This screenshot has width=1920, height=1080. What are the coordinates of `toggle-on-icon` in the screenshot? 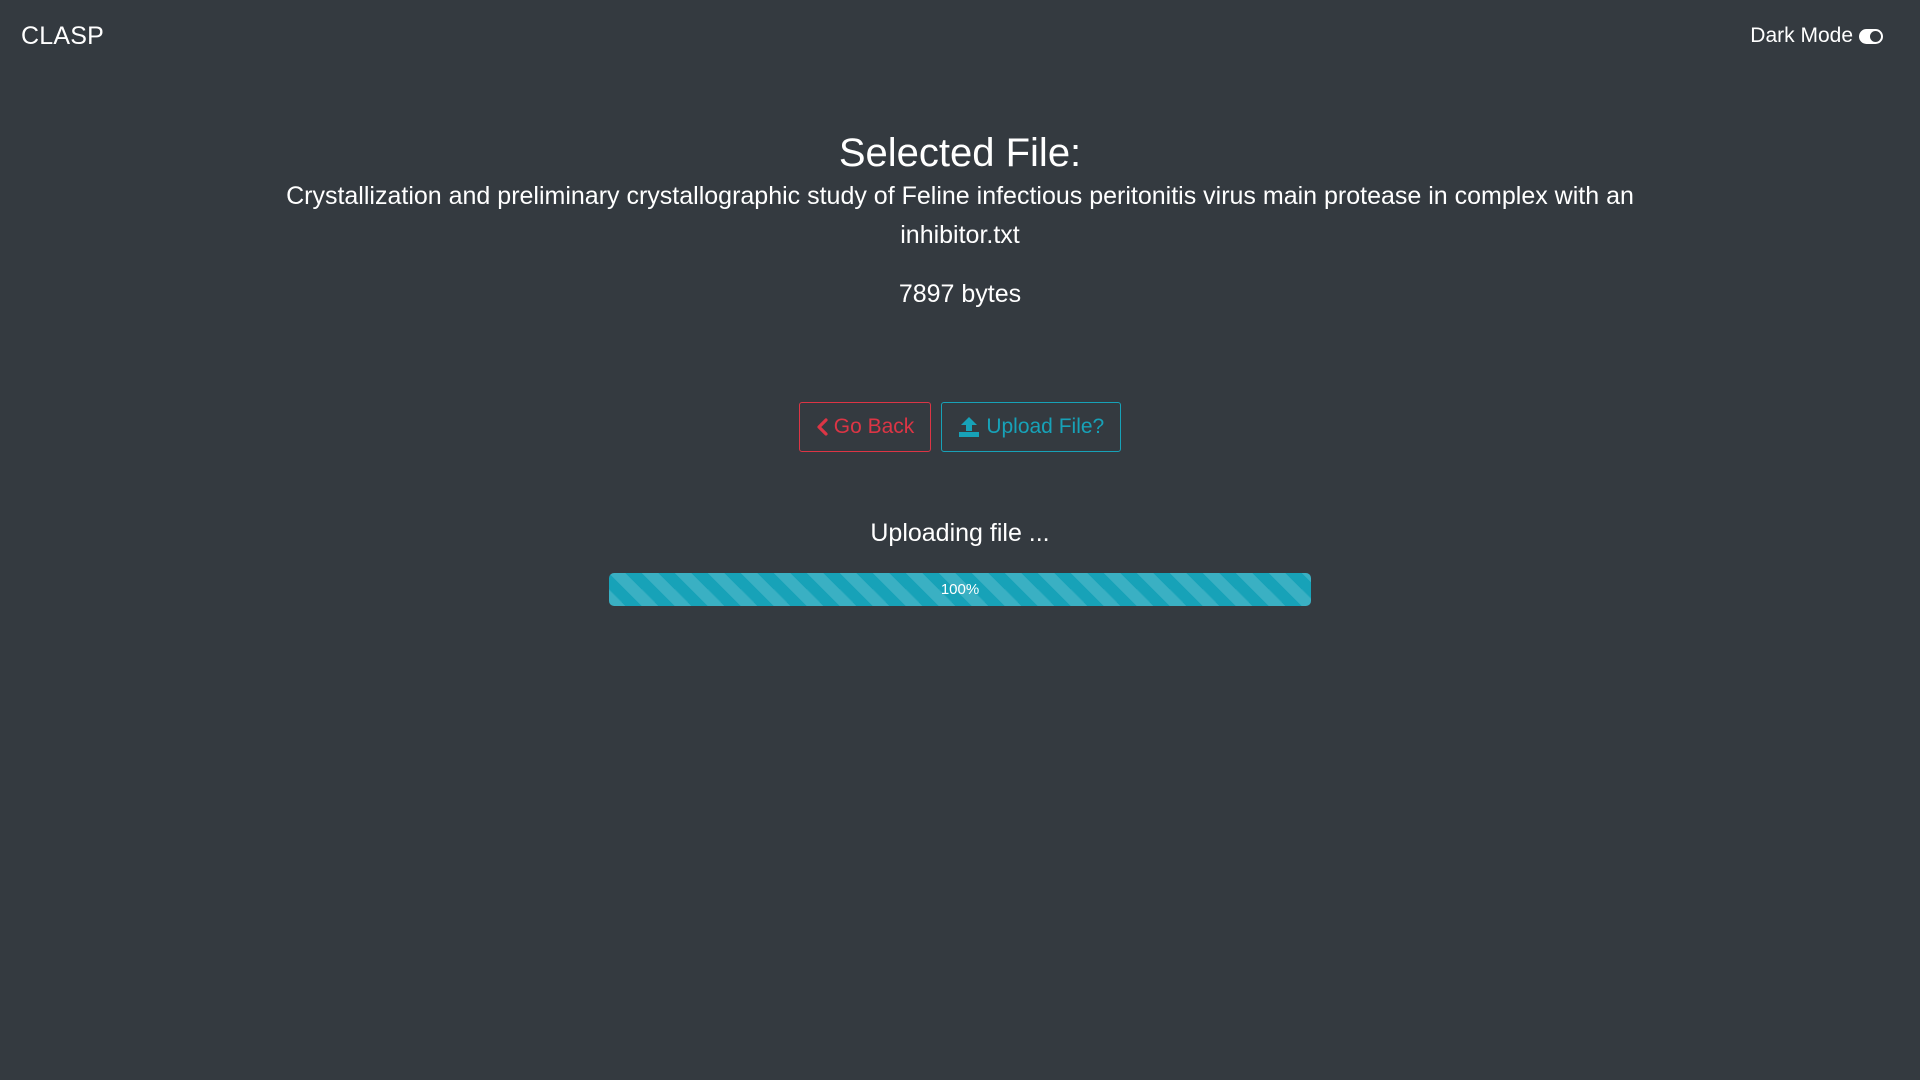 It's located at (1871, 36).